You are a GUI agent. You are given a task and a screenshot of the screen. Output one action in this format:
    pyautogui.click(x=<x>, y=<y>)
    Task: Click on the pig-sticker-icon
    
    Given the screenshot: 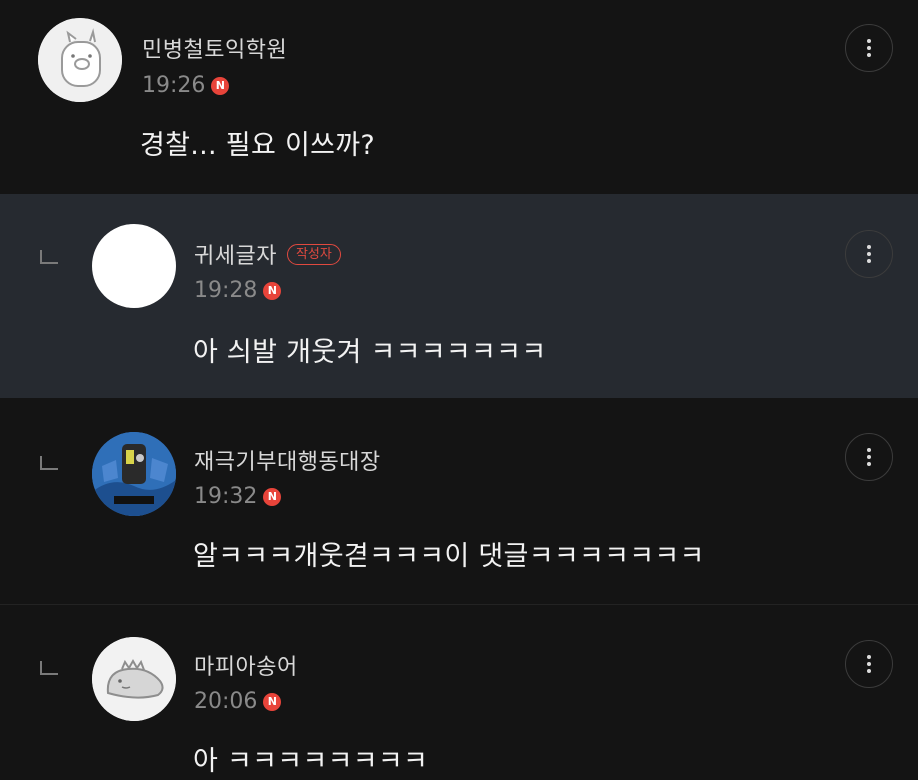 What is the action you would take?
    pyautogui.click(x=80, y=60)
    